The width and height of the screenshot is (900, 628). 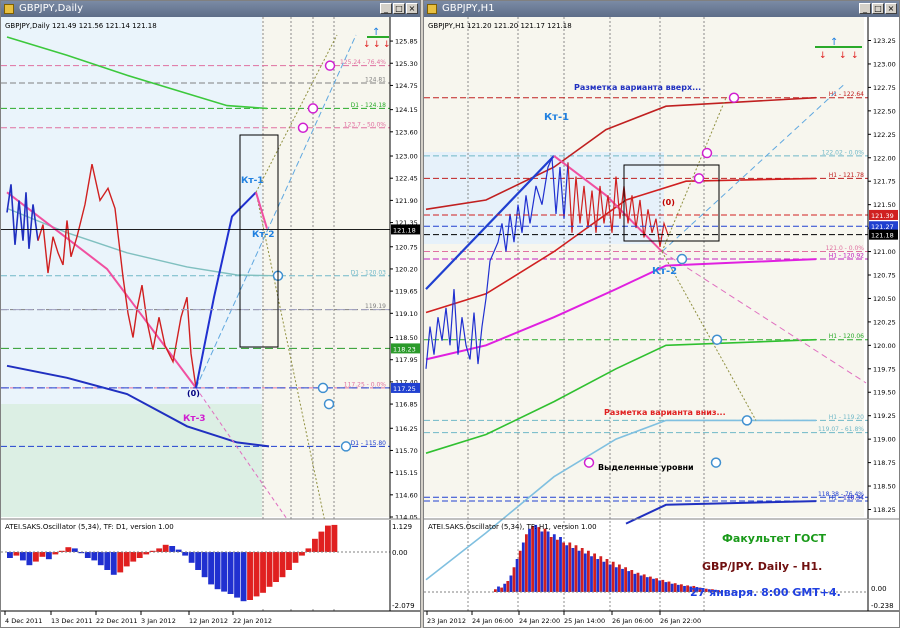 What do you see at coordinates (884, 299) in the screenshot?
I see `y-tick-label: 120.50` at bounding box center [884, 299].